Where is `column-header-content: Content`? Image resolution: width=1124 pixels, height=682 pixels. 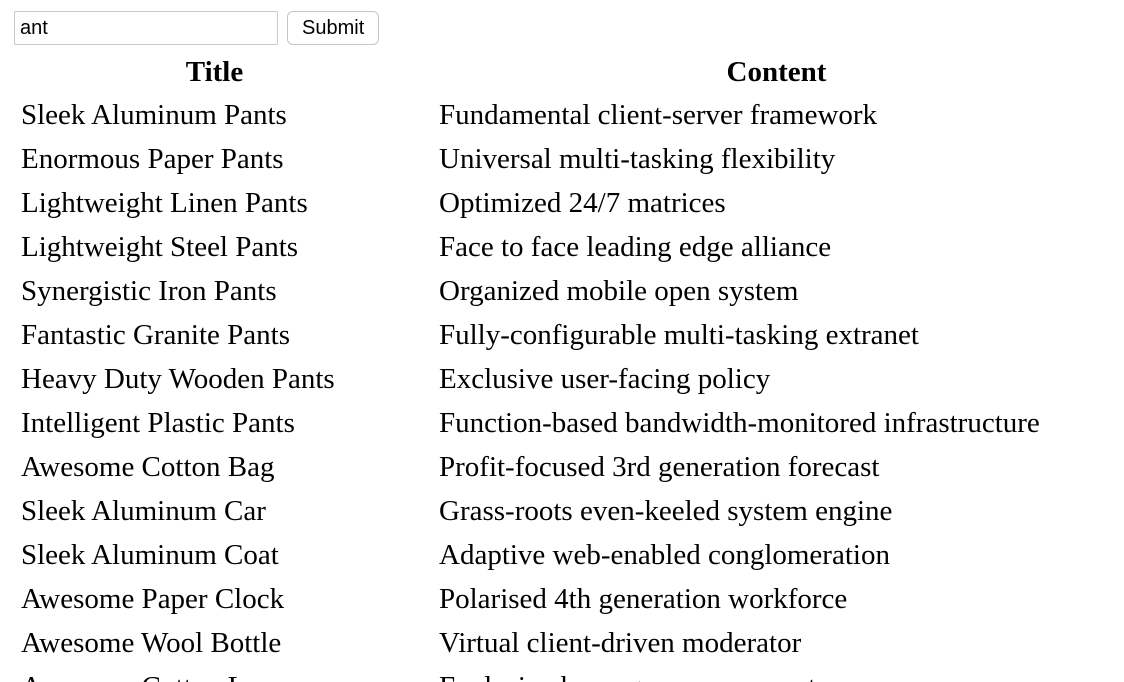
column-header-content: Content is located at coordinates (776, 72).